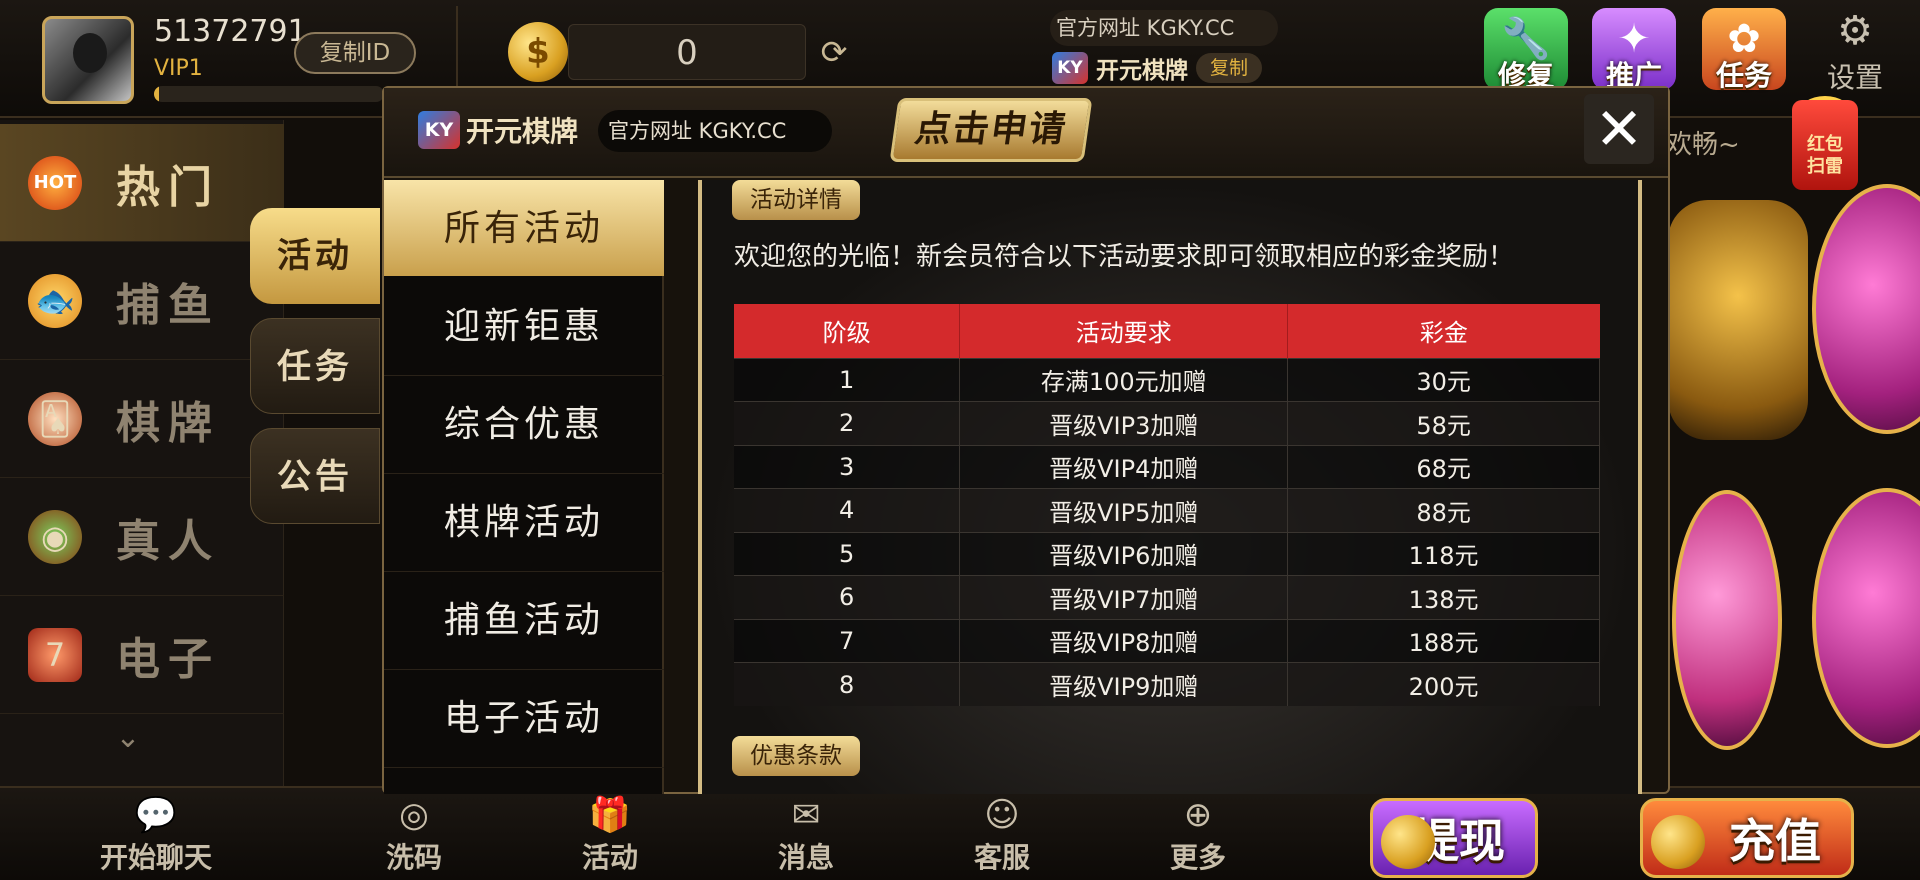  I want to click on game-tile-points, so click(1727, 620).